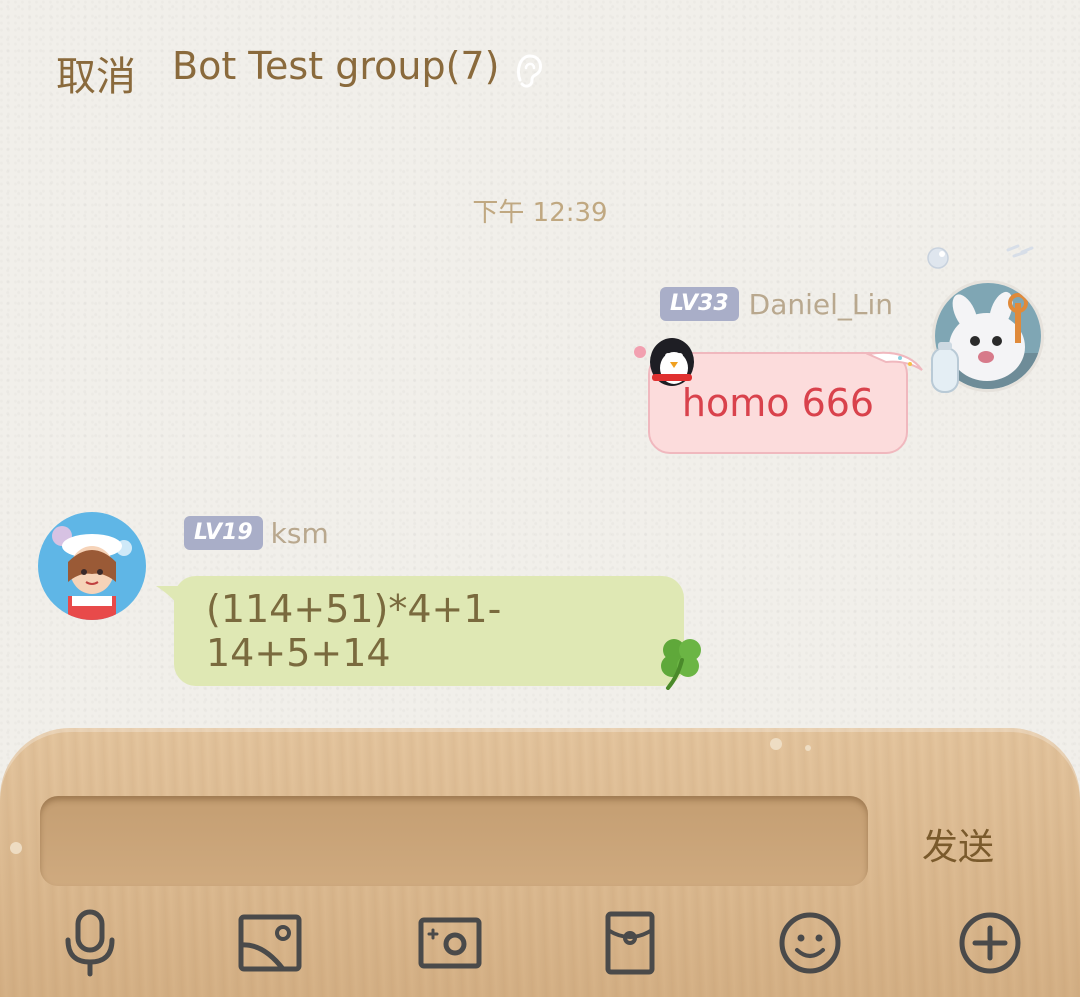 This screenshot has width=1080, height=997. Describe the element at coordinates (454, 841) in the screenshot. I see `message-input` at that location.